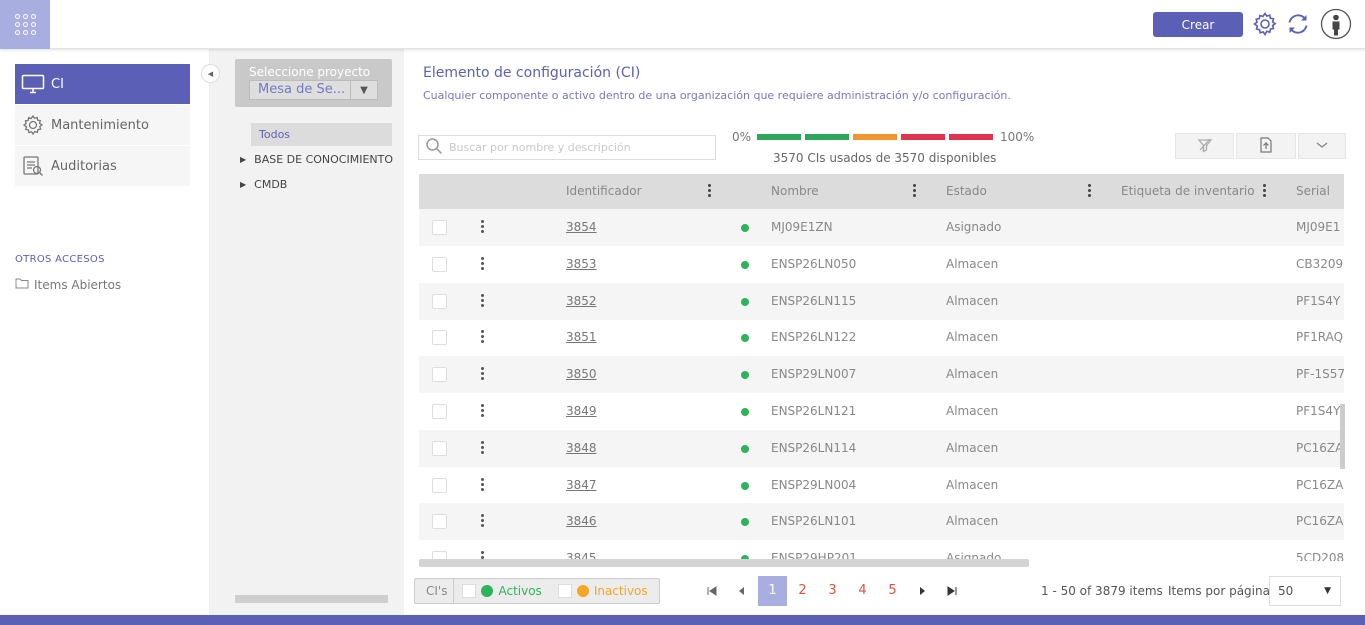 The image size is (1365, 625). What do you see at coordinates (1265, 24) in the screenshot?
I see `settings-gear-icon` at bounding box center [1265, 24].